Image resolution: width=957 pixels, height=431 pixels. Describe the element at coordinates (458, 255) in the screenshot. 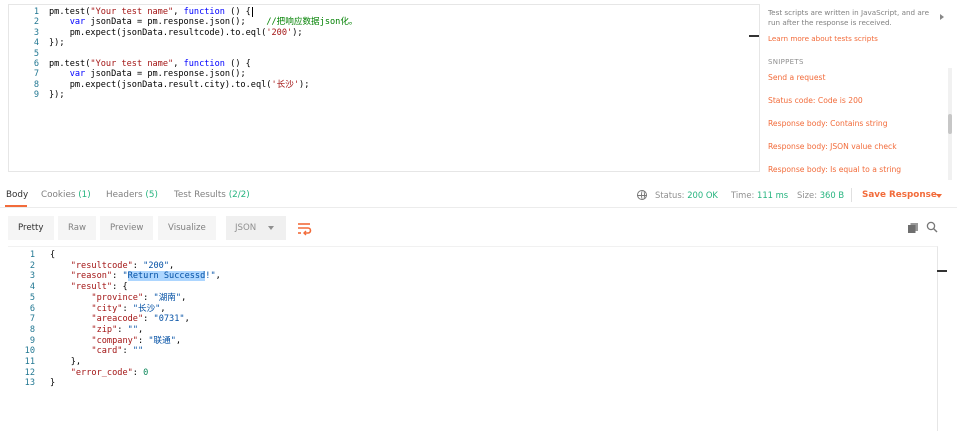

I see `response-line: 1{` at that location.